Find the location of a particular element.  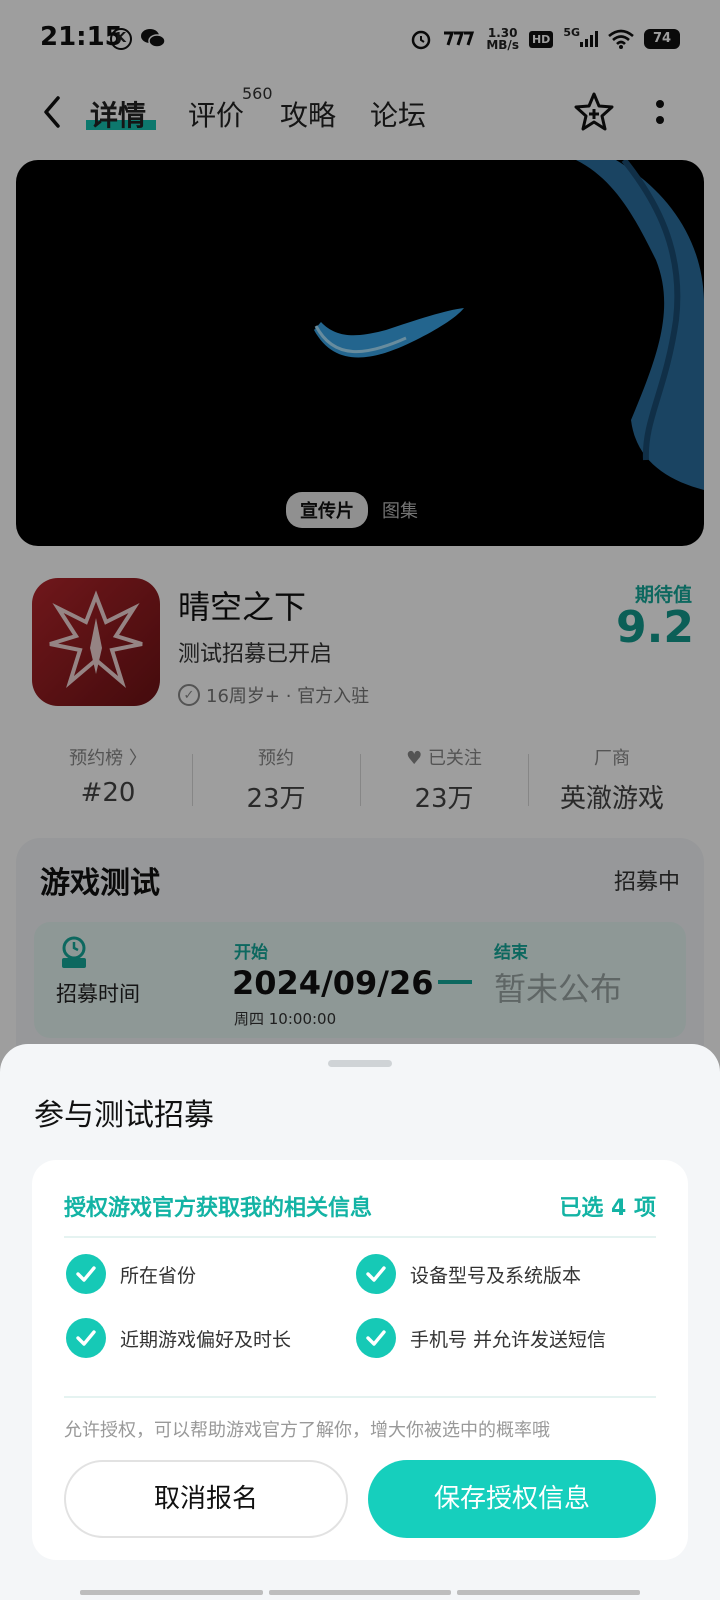

save-auth-button: 保存授权信息 is located at coordinates (512, 1499).